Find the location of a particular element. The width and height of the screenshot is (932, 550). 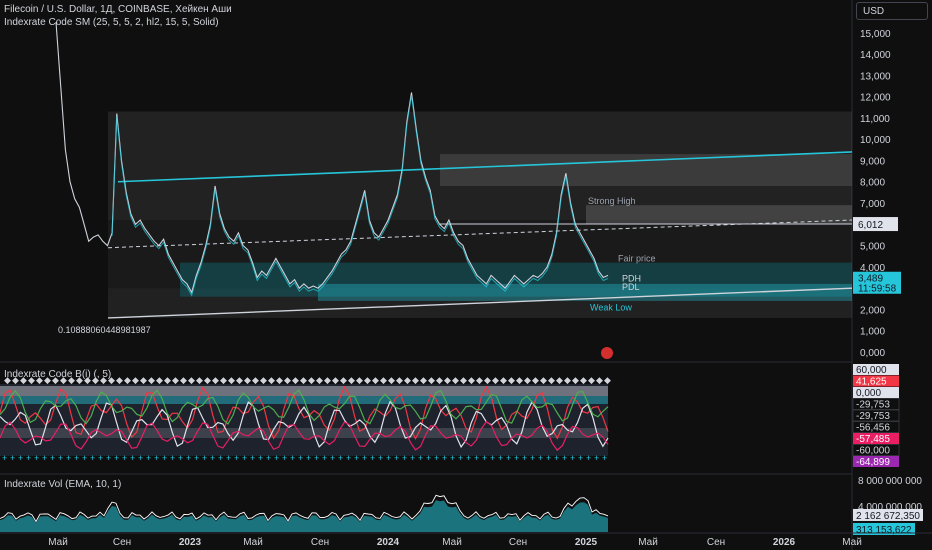

oscillator-axis-tick: -56,456 is located at coordinates (873, 428).